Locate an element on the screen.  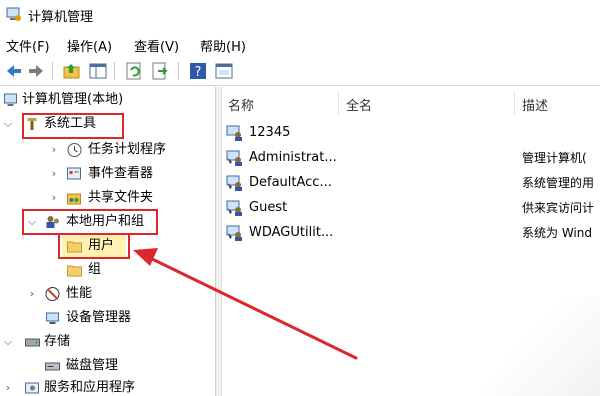
tree-item-task-scheduler: › 任务计划程序 is located at coordinates (108, 150).